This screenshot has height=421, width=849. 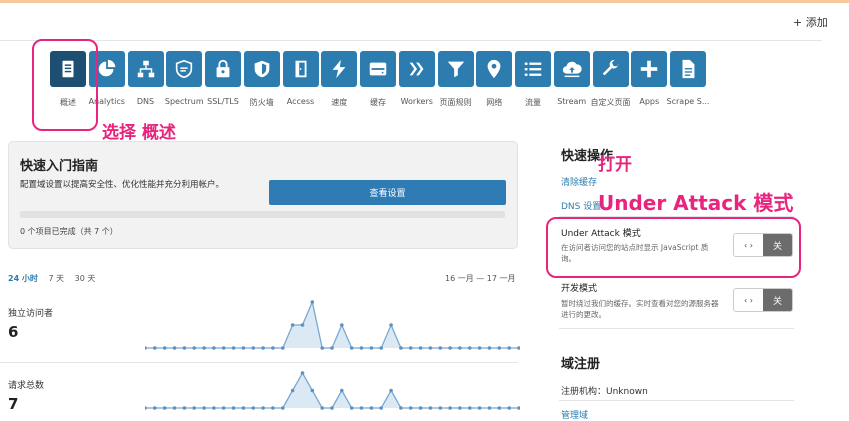 What do you see at coordinates (417, 78) in the screenshot?
I see `nav-item-9: Workers` at bounding box center [417, 78].